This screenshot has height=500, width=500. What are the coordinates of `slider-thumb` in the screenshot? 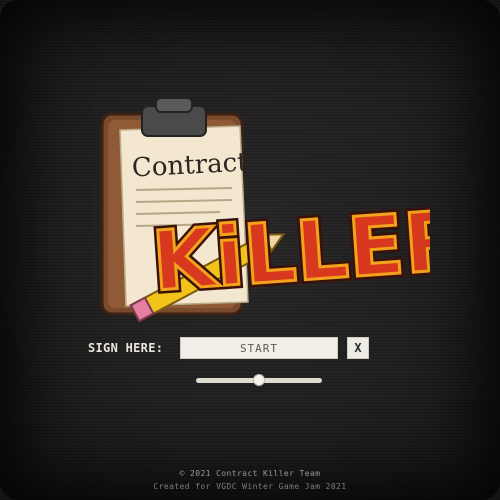 It's located at (259, 380).